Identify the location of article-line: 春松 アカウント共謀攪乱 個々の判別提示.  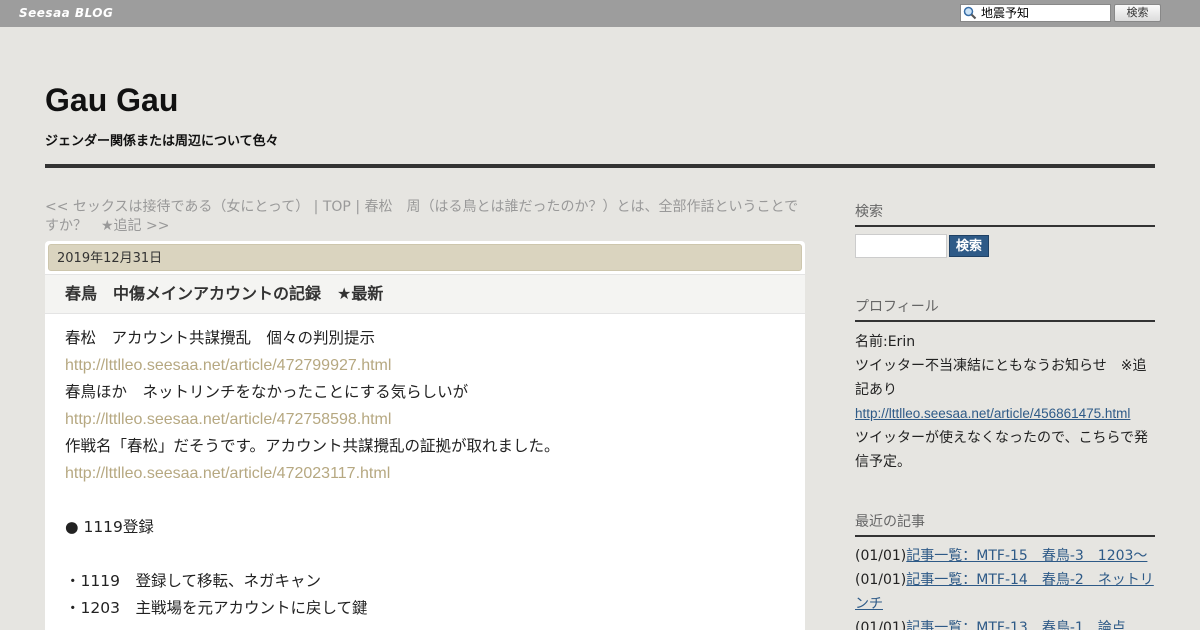
(220, 338).